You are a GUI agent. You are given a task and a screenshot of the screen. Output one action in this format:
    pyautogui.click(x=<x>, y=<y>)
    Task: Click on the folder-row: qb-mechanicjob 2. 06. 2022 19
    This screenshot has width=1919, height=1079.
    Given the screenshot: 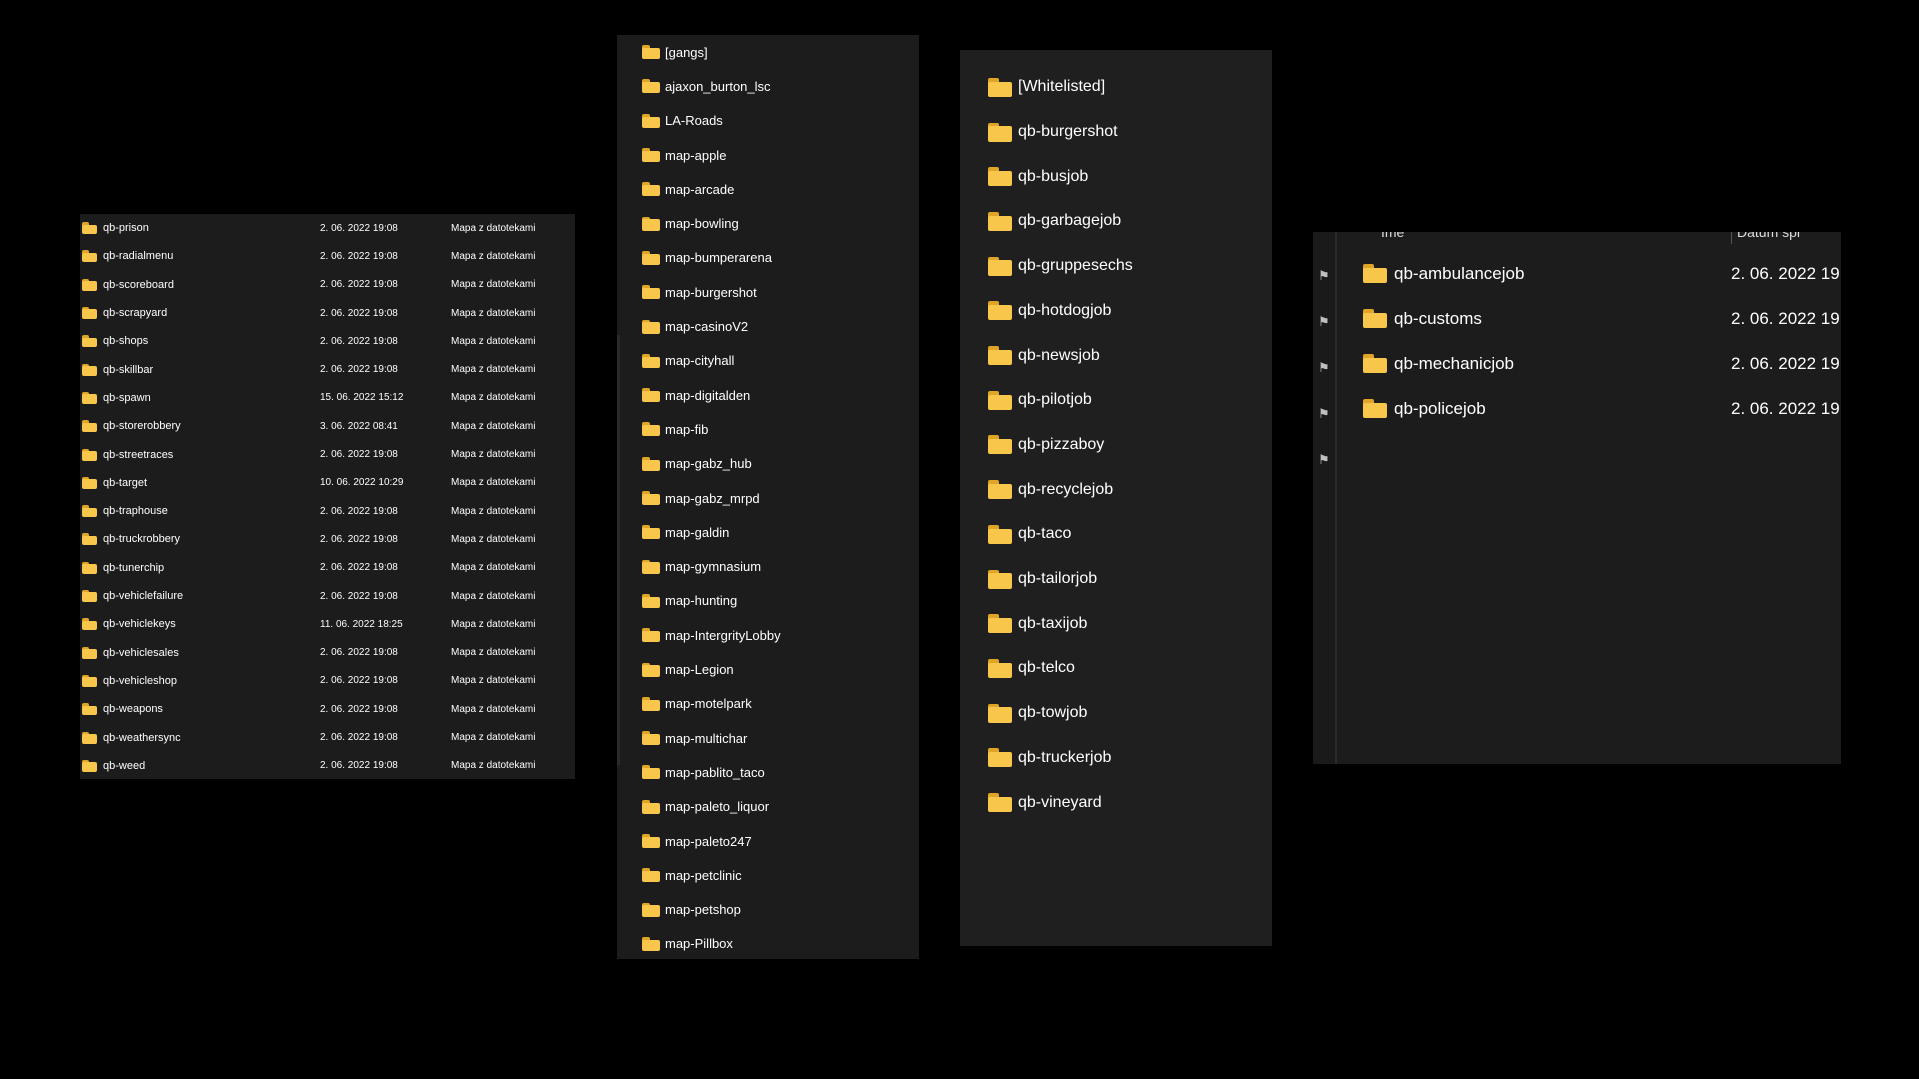 What is the action you would take?
    pyautogui.click(x=1589, y=363)
    